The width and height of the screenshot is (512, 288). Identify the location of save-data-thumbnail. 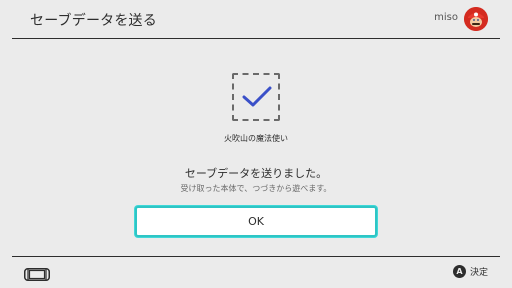
(256, 97).